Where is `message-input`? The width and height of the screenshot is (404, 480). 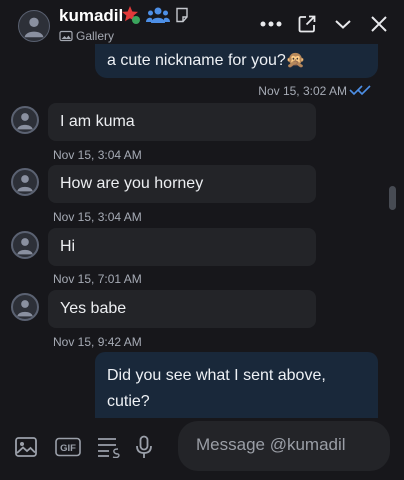
message-input is located at coordinates (289, 445).